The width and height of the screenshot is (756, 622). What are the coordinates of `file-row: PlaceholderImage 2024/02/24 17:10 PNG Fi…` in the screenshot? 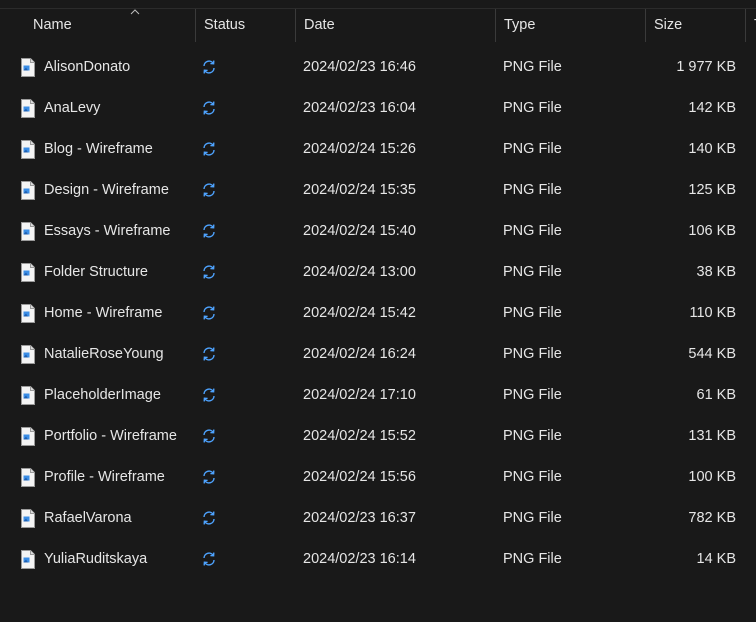 It's located at (378, 395).